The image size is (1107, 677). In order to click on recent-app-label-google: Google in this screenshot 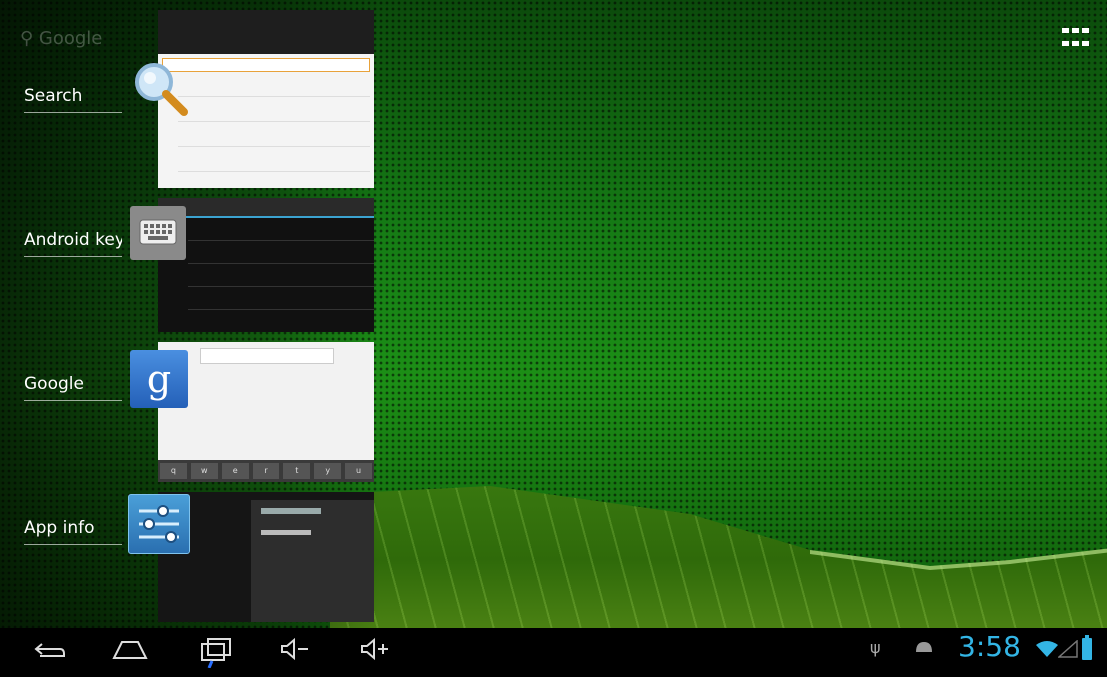, I will do `click(73, 387)`.